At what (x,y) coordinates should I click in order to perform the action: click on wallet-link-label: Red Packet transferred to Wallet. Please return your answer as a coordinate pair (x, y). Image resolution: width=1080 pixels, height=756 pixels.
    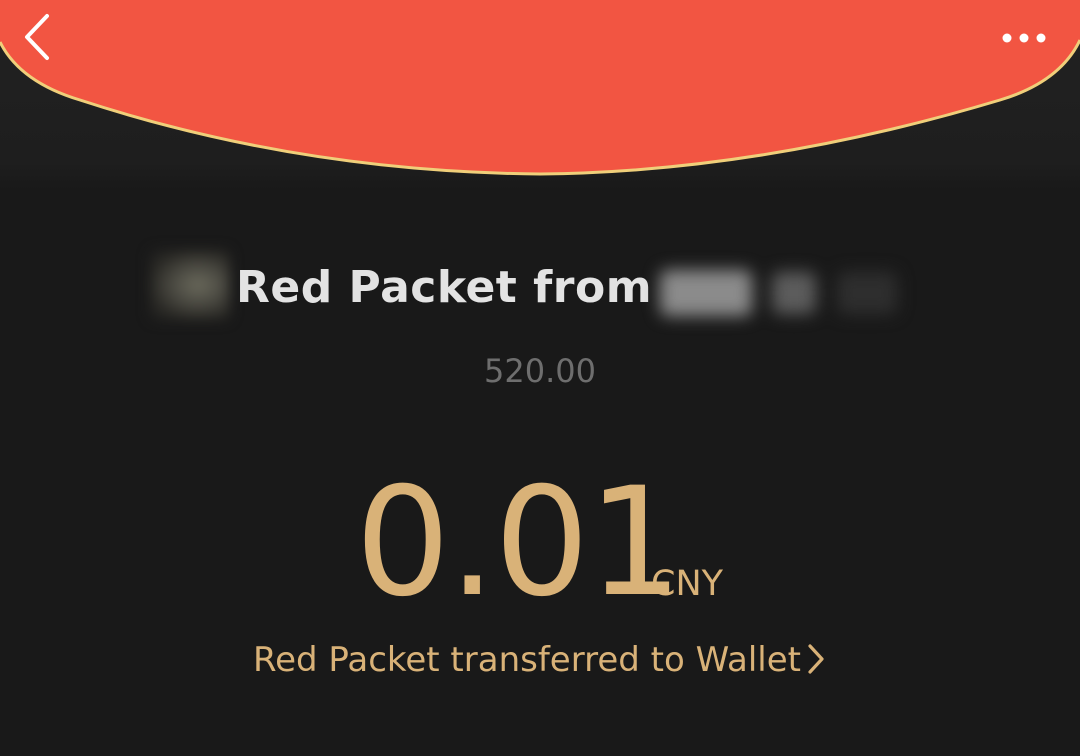
    Looking at the image, I should click on (527, 660).